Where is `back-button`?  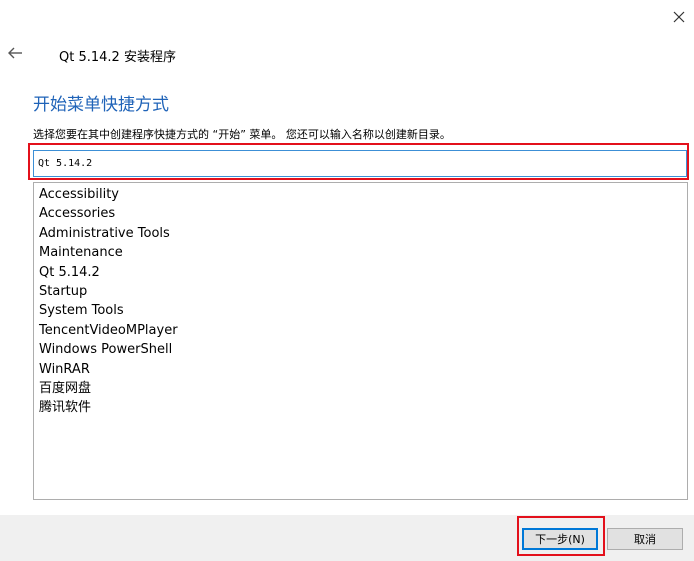 back-button is located at coordinates (15, 53).